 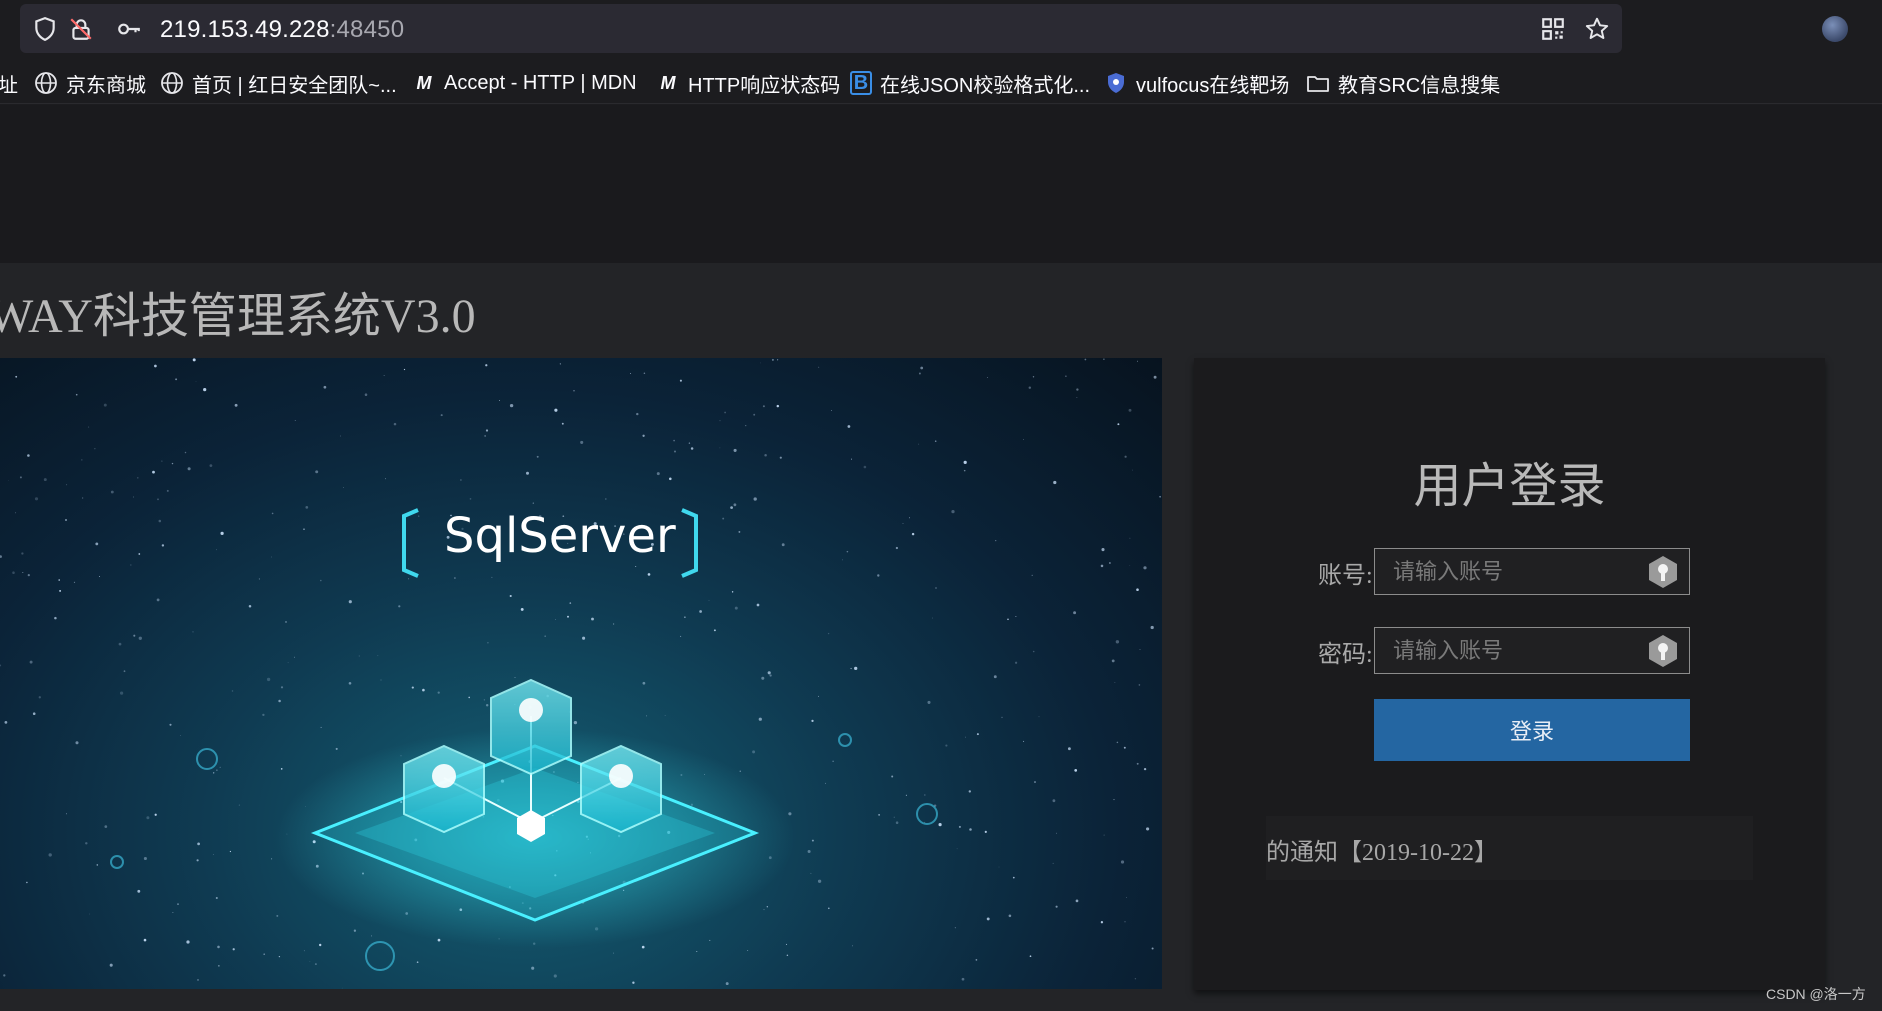 I want to click on bejson-icon: B, so click(x=861, y=83).